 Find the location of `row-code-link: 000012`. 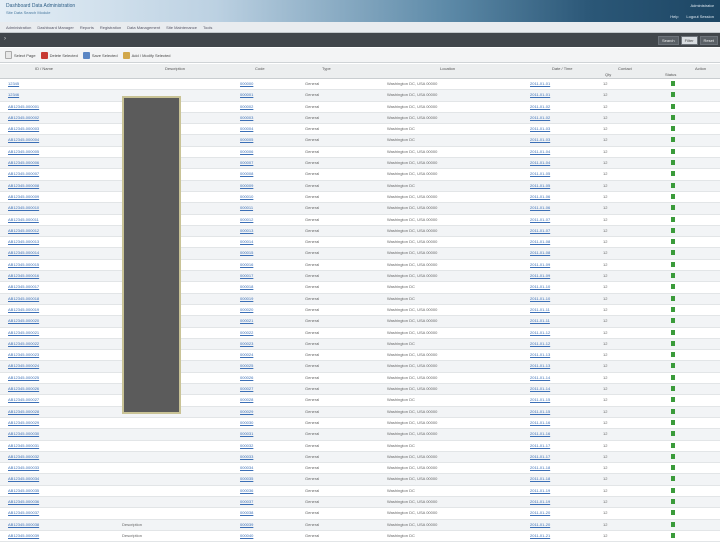

row-code-link: 000012 is located at coordinates (246, 219).